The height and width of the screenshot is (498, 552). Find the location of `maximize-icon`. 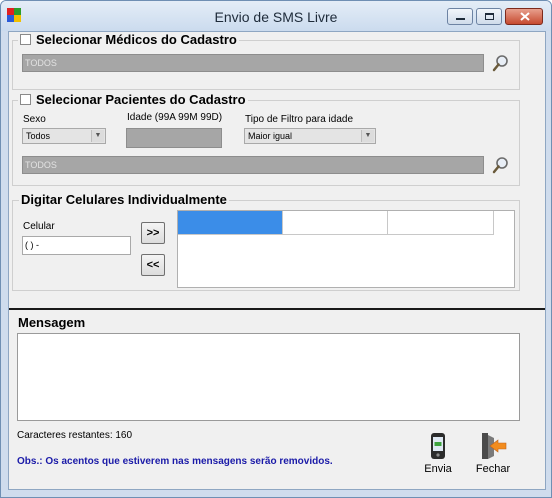

maximize-icon is located at coordinates (489, 16).